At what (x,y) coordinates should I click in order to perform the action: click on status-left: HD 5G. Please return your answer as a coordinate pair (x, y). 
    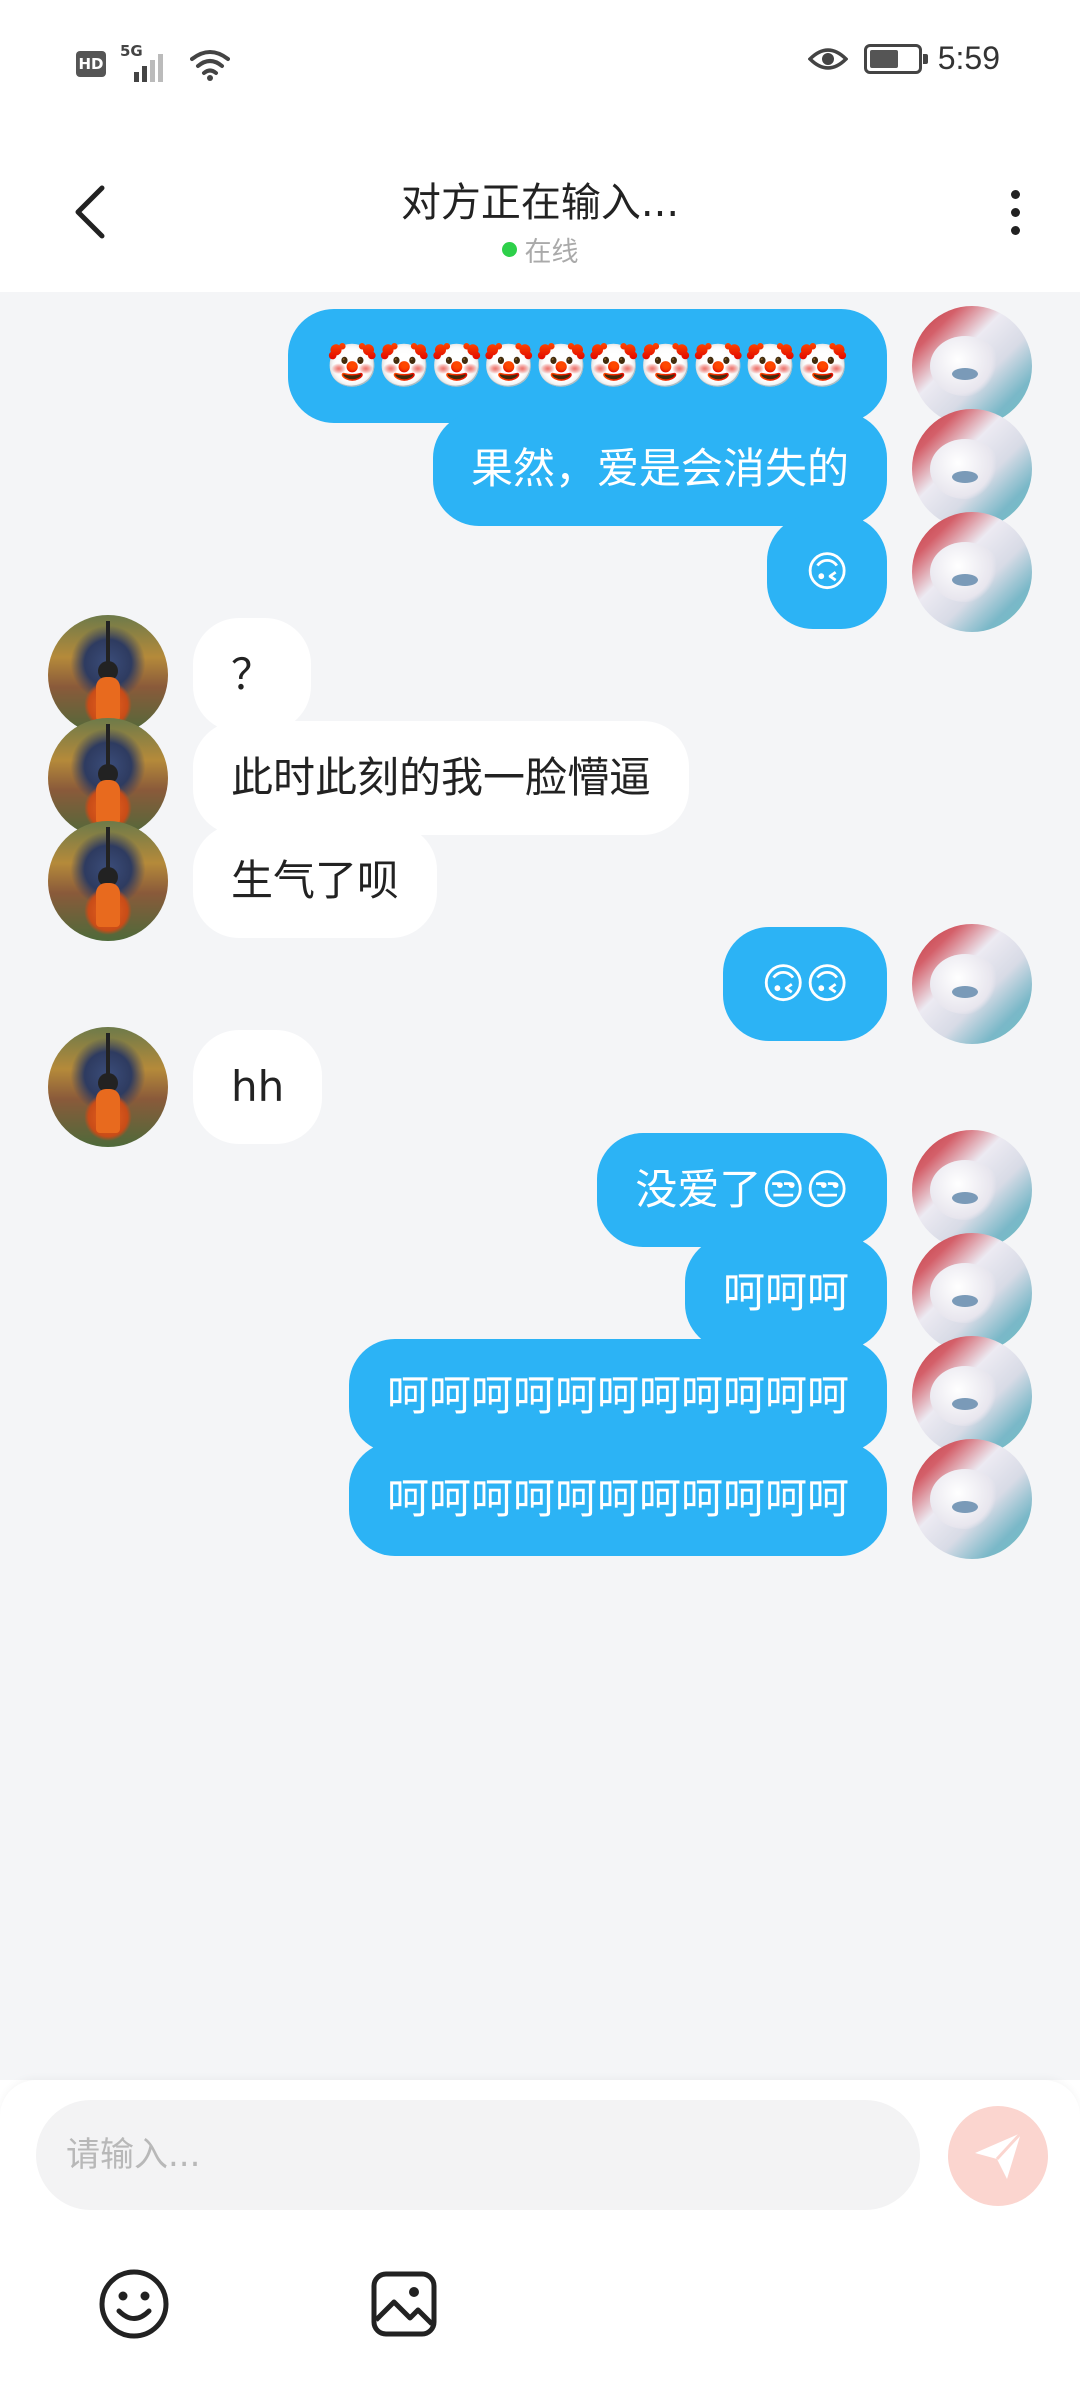
    Looking at the image, I should click on (153, 62).